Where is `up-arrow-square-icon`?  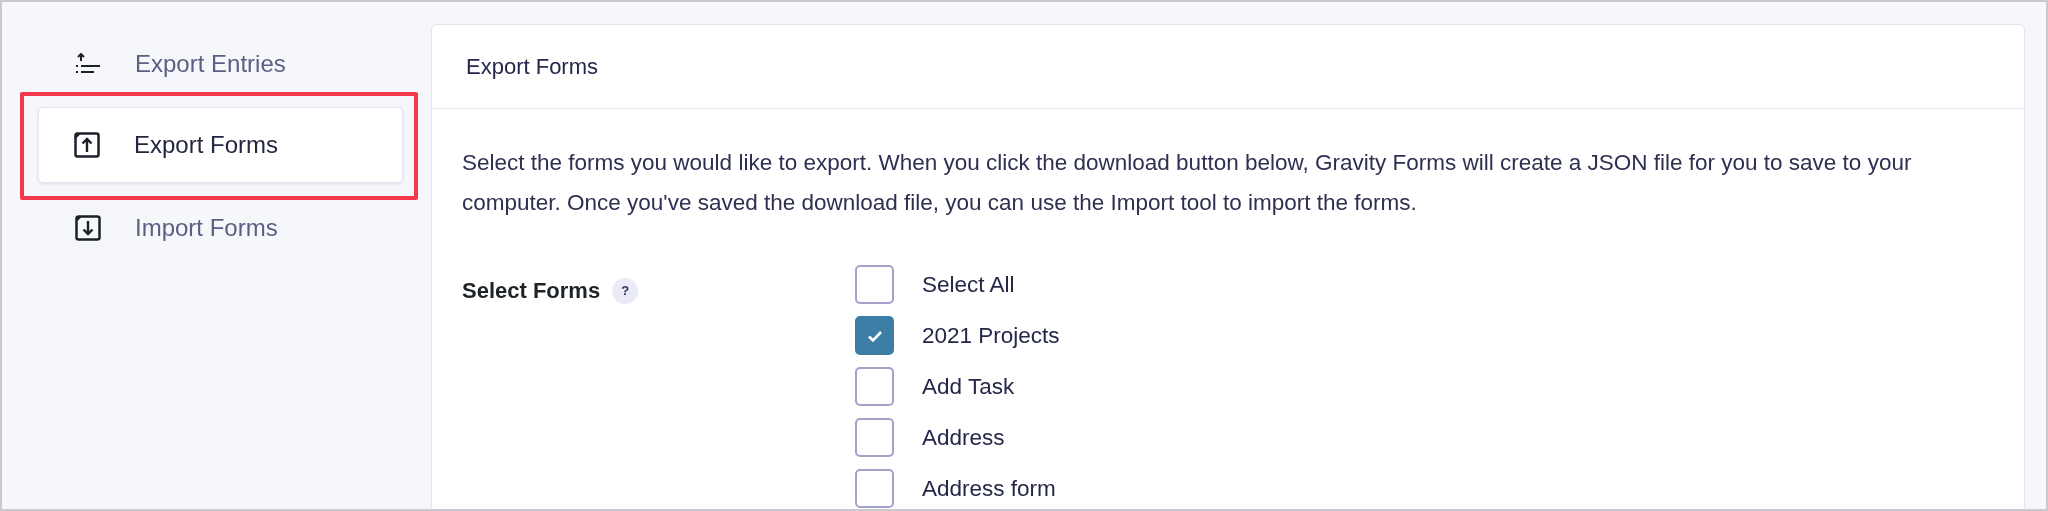
up-arrow-square-icon is located at coordinates (87, 145).